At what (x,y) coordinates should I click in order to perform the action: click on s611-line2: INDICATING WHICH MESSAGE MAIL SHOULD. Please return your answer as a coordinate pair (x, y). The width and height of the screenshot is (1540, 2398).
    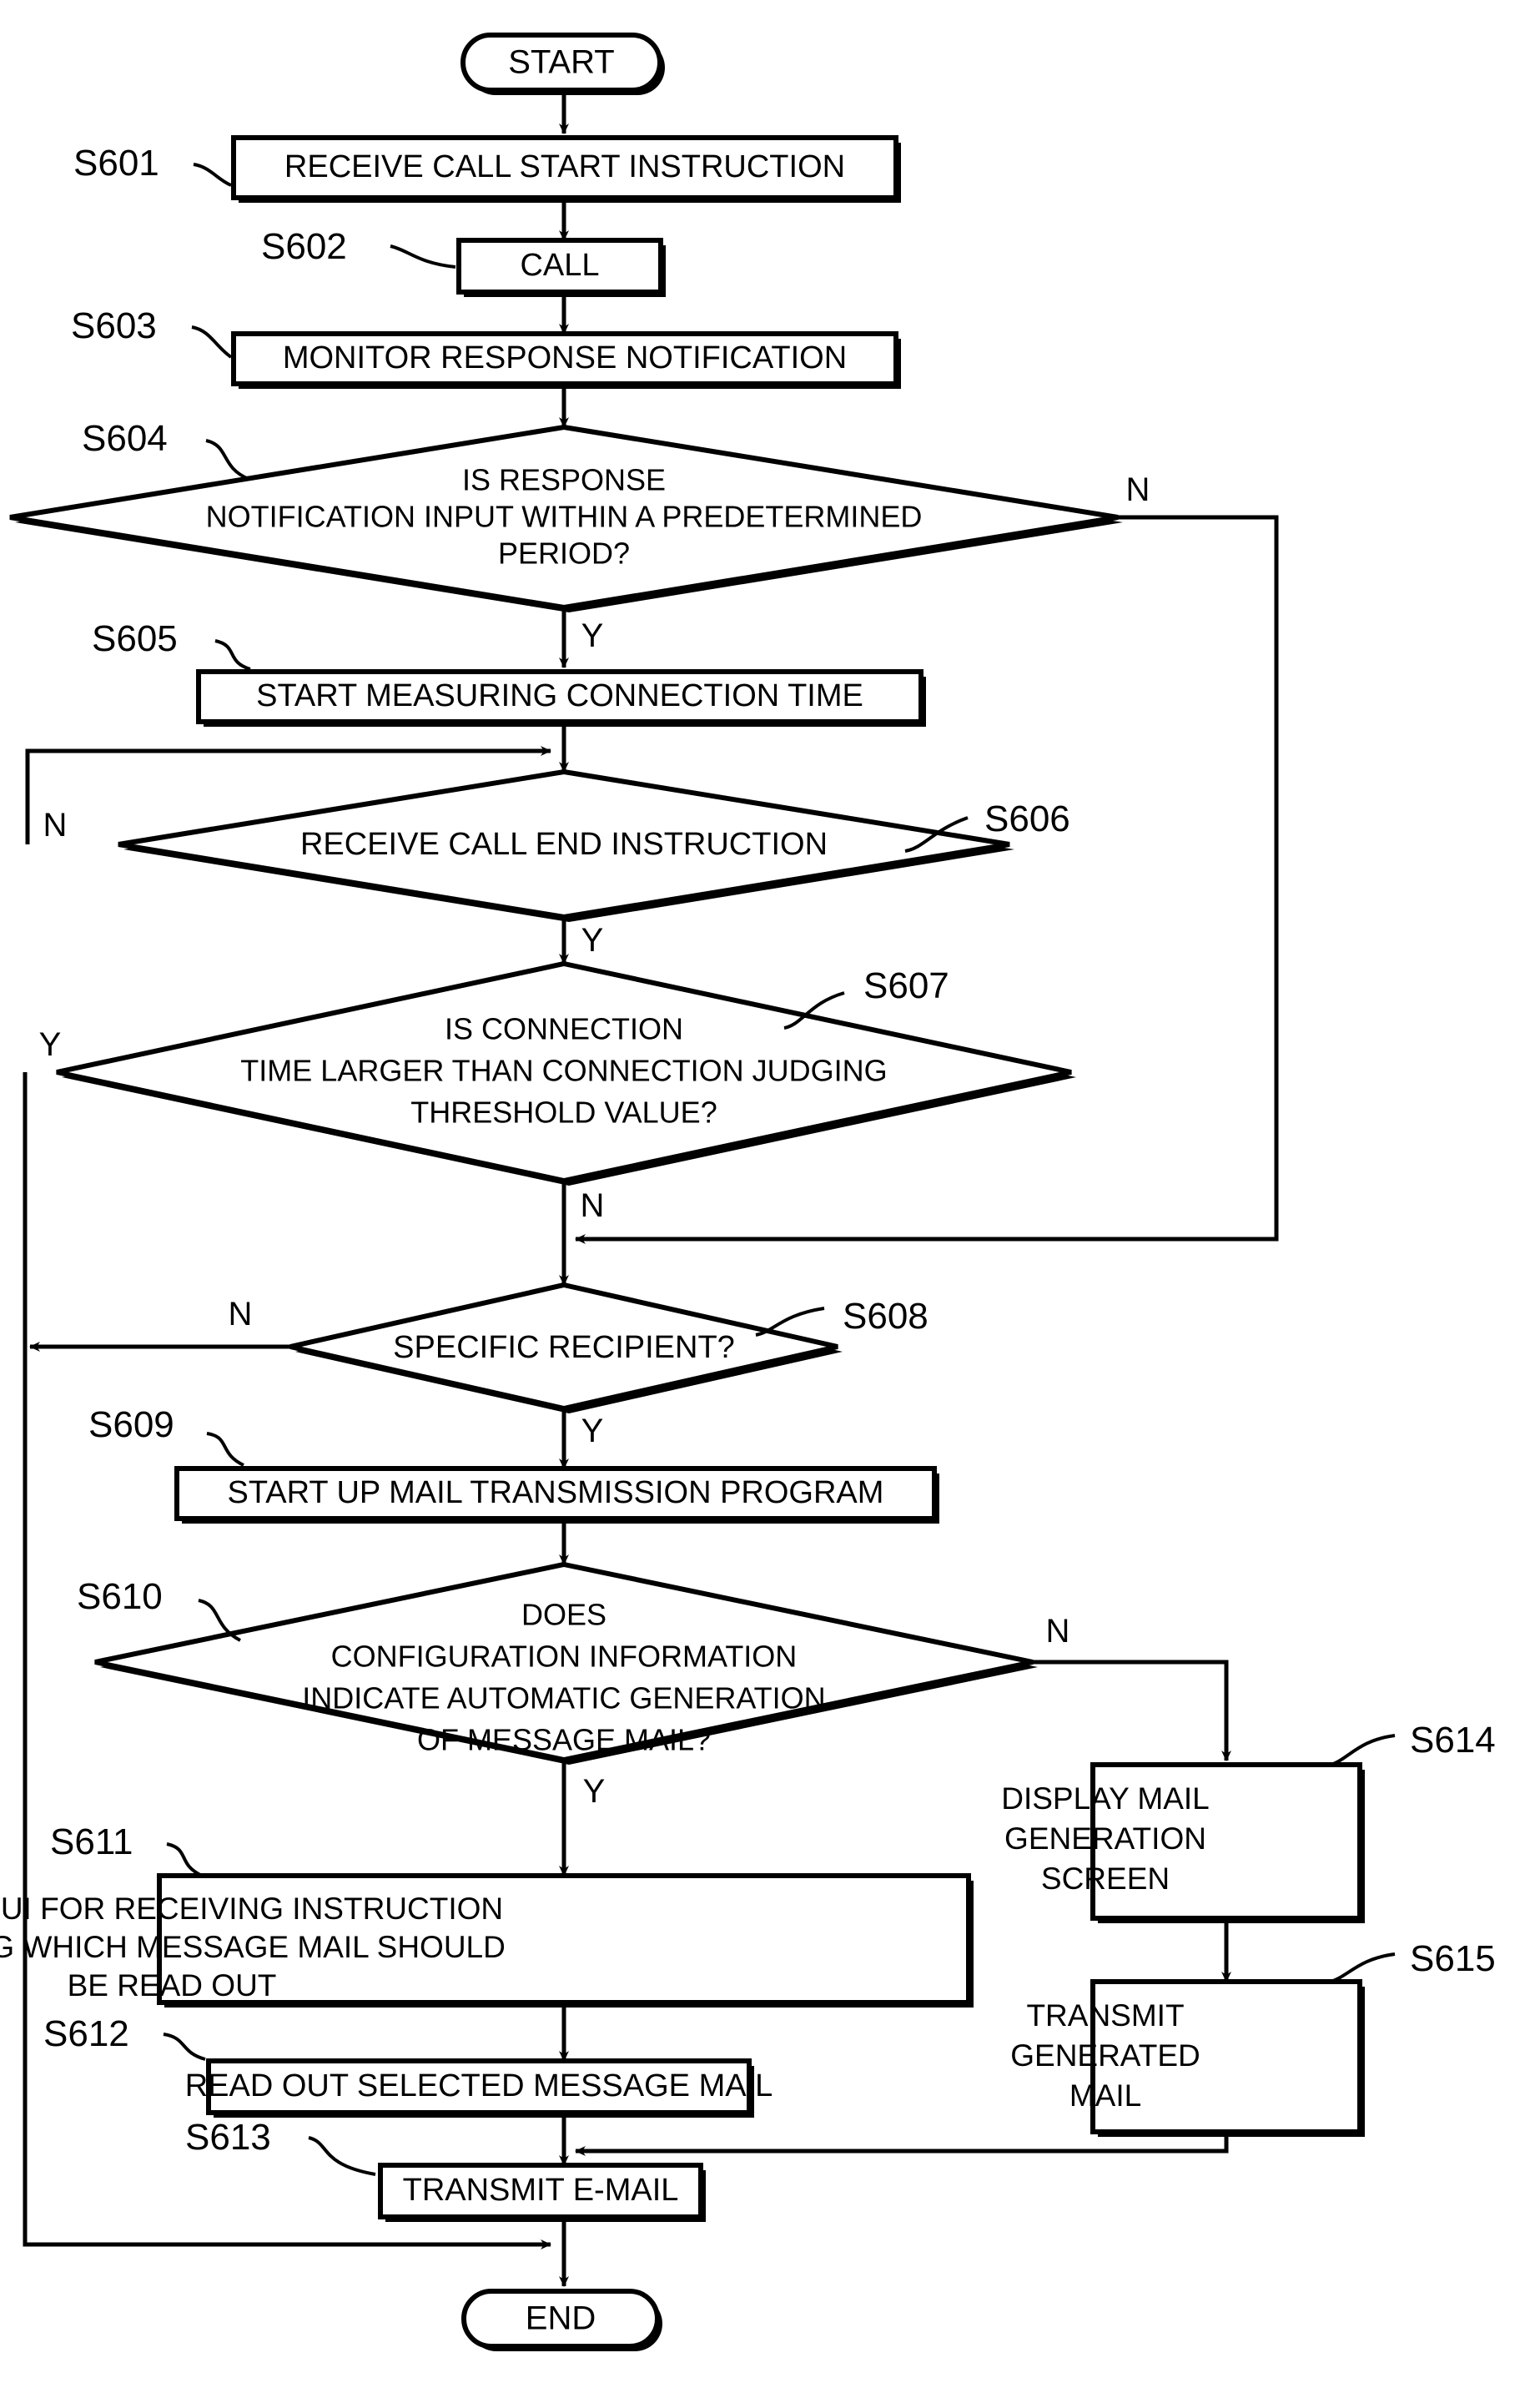
    Looking at the image, I should click on (253, 1947).